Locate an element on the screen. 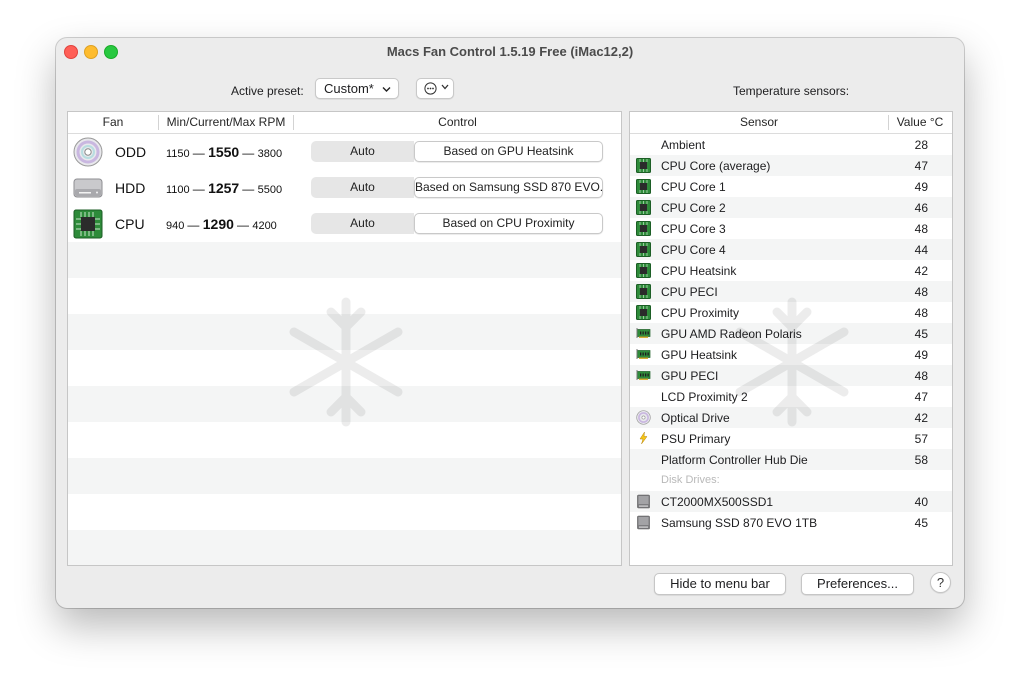 Image resolution: width=1020 pixels, height=682 pixels. sensor-name: CPU Heatsink is located at coordinates (699, 271).